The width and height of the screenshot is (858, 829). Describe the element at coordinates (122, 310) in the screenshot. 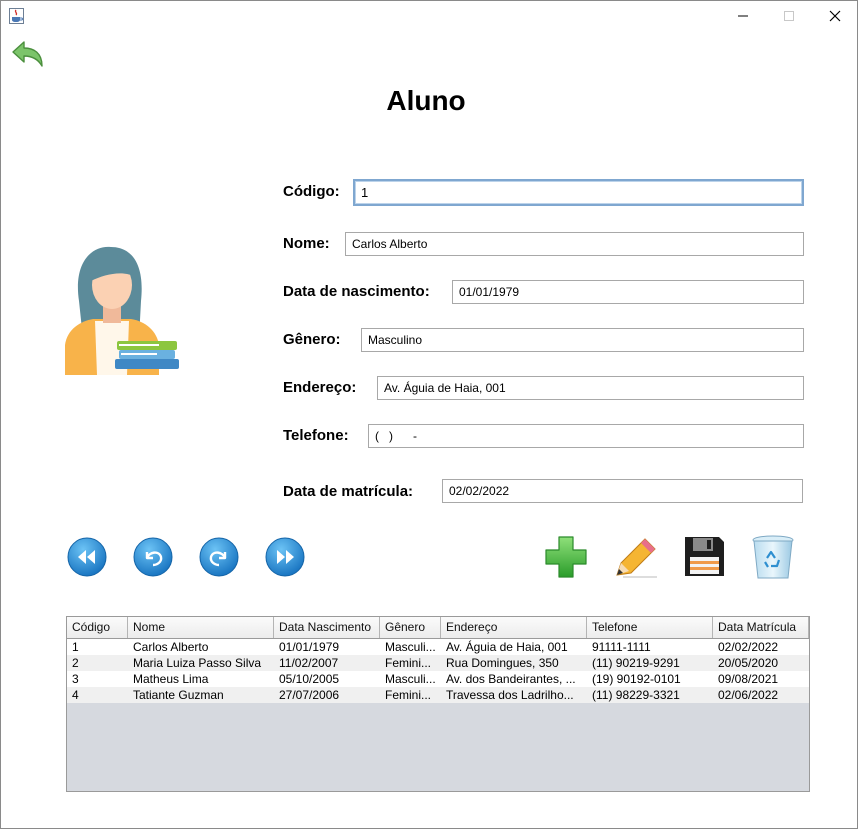

I see `student-avatar-icon` at that location.